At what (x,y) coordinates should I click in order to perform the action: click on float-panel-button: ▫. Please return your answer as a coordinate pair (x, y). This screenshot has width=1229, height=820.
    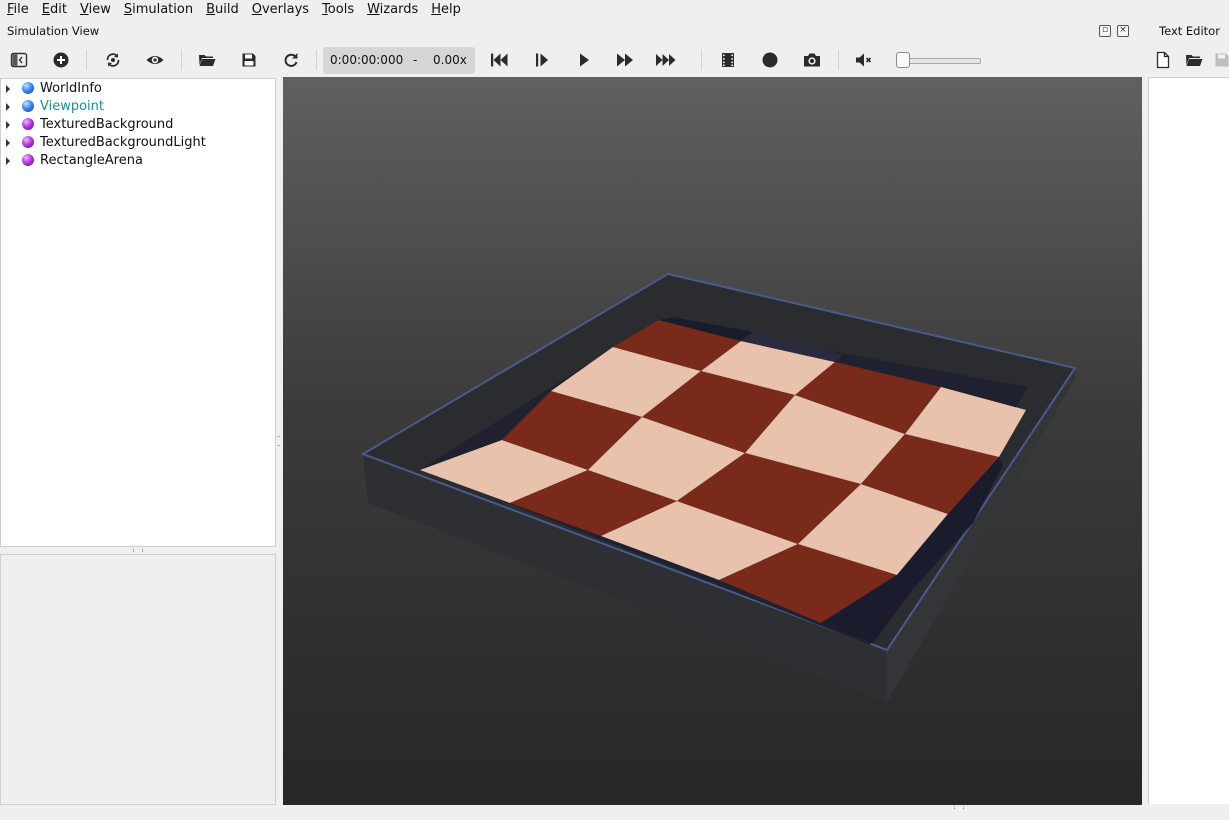
    Looking at the image, I should click on (1105, 31).